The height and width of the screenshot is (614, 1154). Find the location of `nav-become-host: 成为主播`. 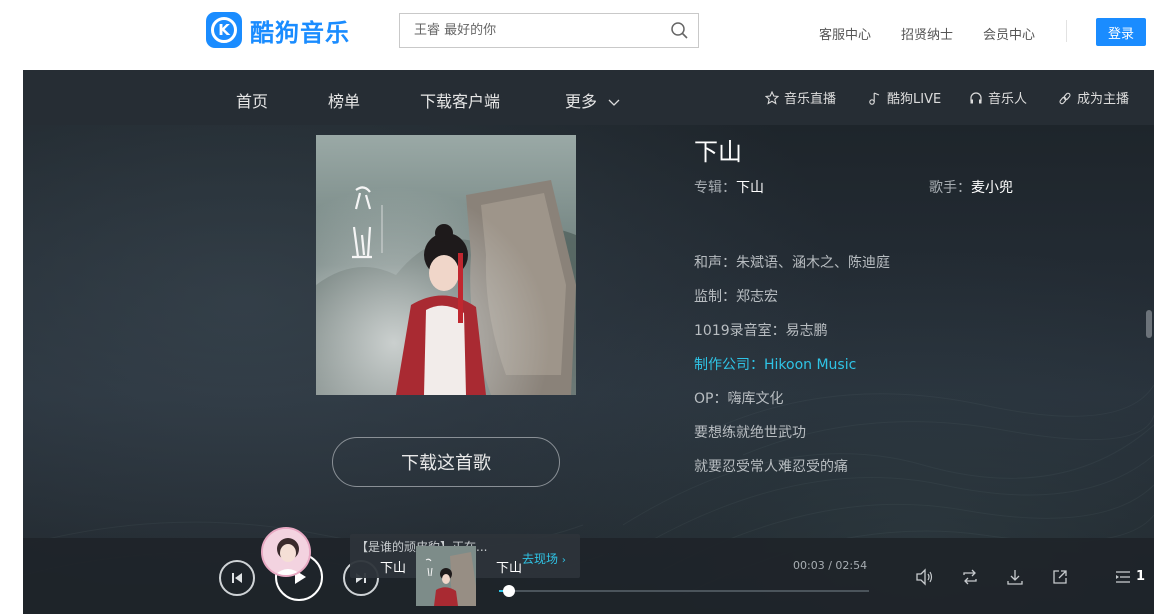

nav-become-host: 成为主播 is located at coordinates (1093, 97).